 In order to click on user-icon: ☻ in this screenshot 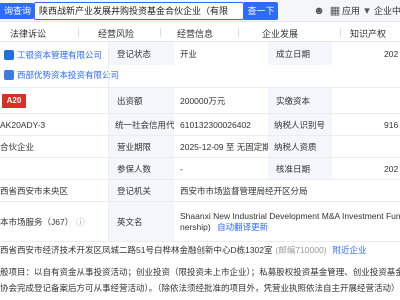, I will do `click(319, 11)`.